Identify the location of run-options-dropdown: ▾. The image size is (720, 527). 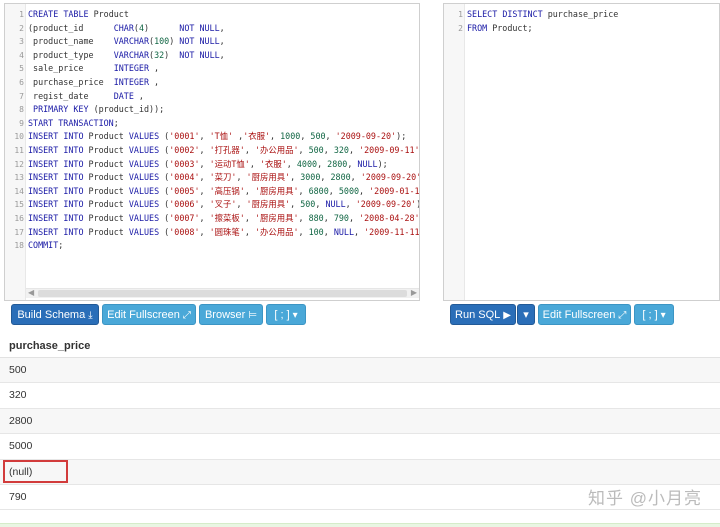
(526, 314).